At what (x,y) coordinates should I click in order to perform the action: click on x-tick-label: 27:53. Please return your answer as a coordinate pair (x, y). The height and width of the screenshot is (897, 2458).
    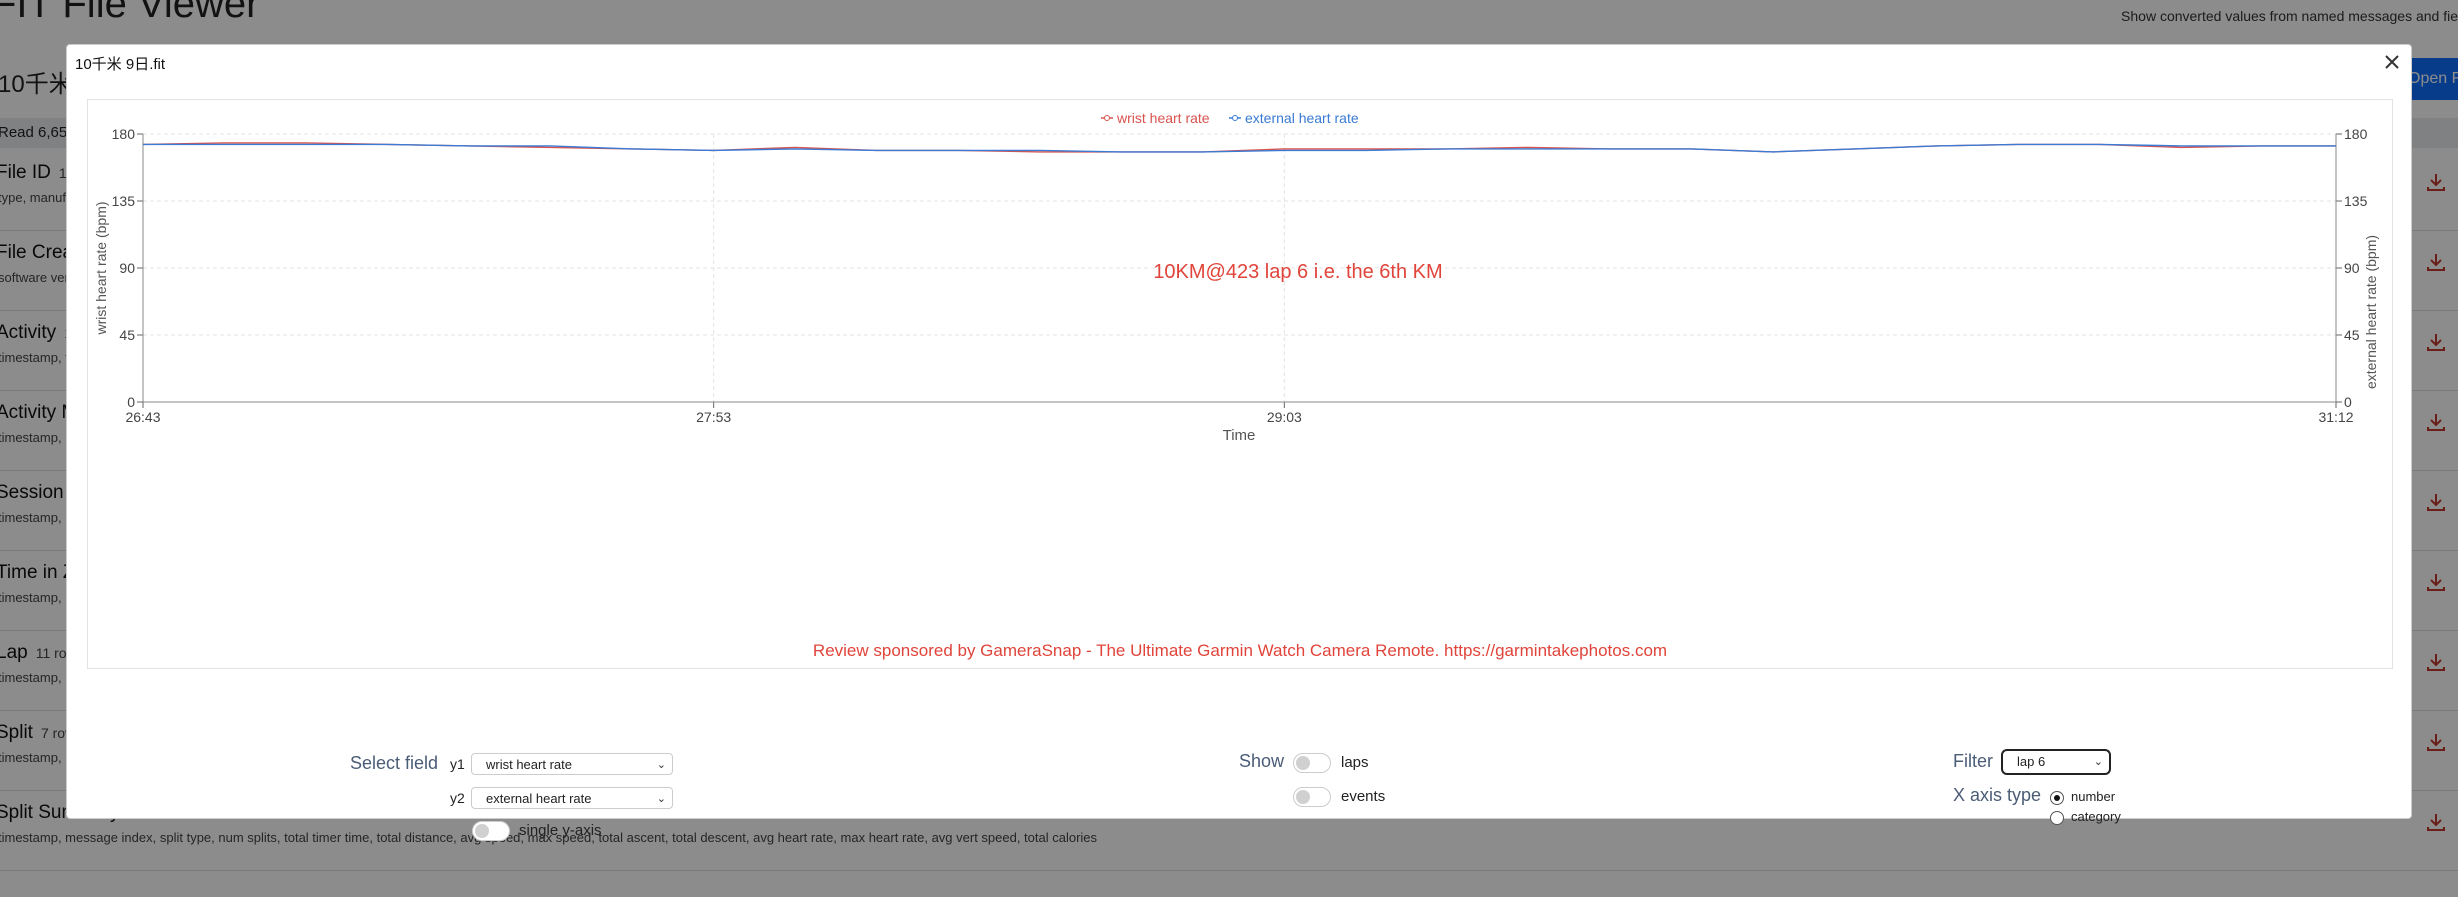
    Looking at the image, I should click on (713, 417).